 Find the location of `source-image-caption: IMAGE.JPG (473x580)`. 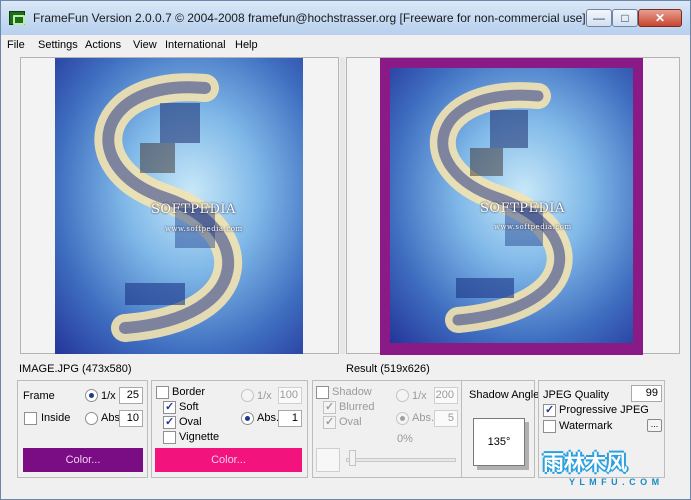

source-image-caption: IMAGE.JPG (473x580) is located at coordinates (75, 369).